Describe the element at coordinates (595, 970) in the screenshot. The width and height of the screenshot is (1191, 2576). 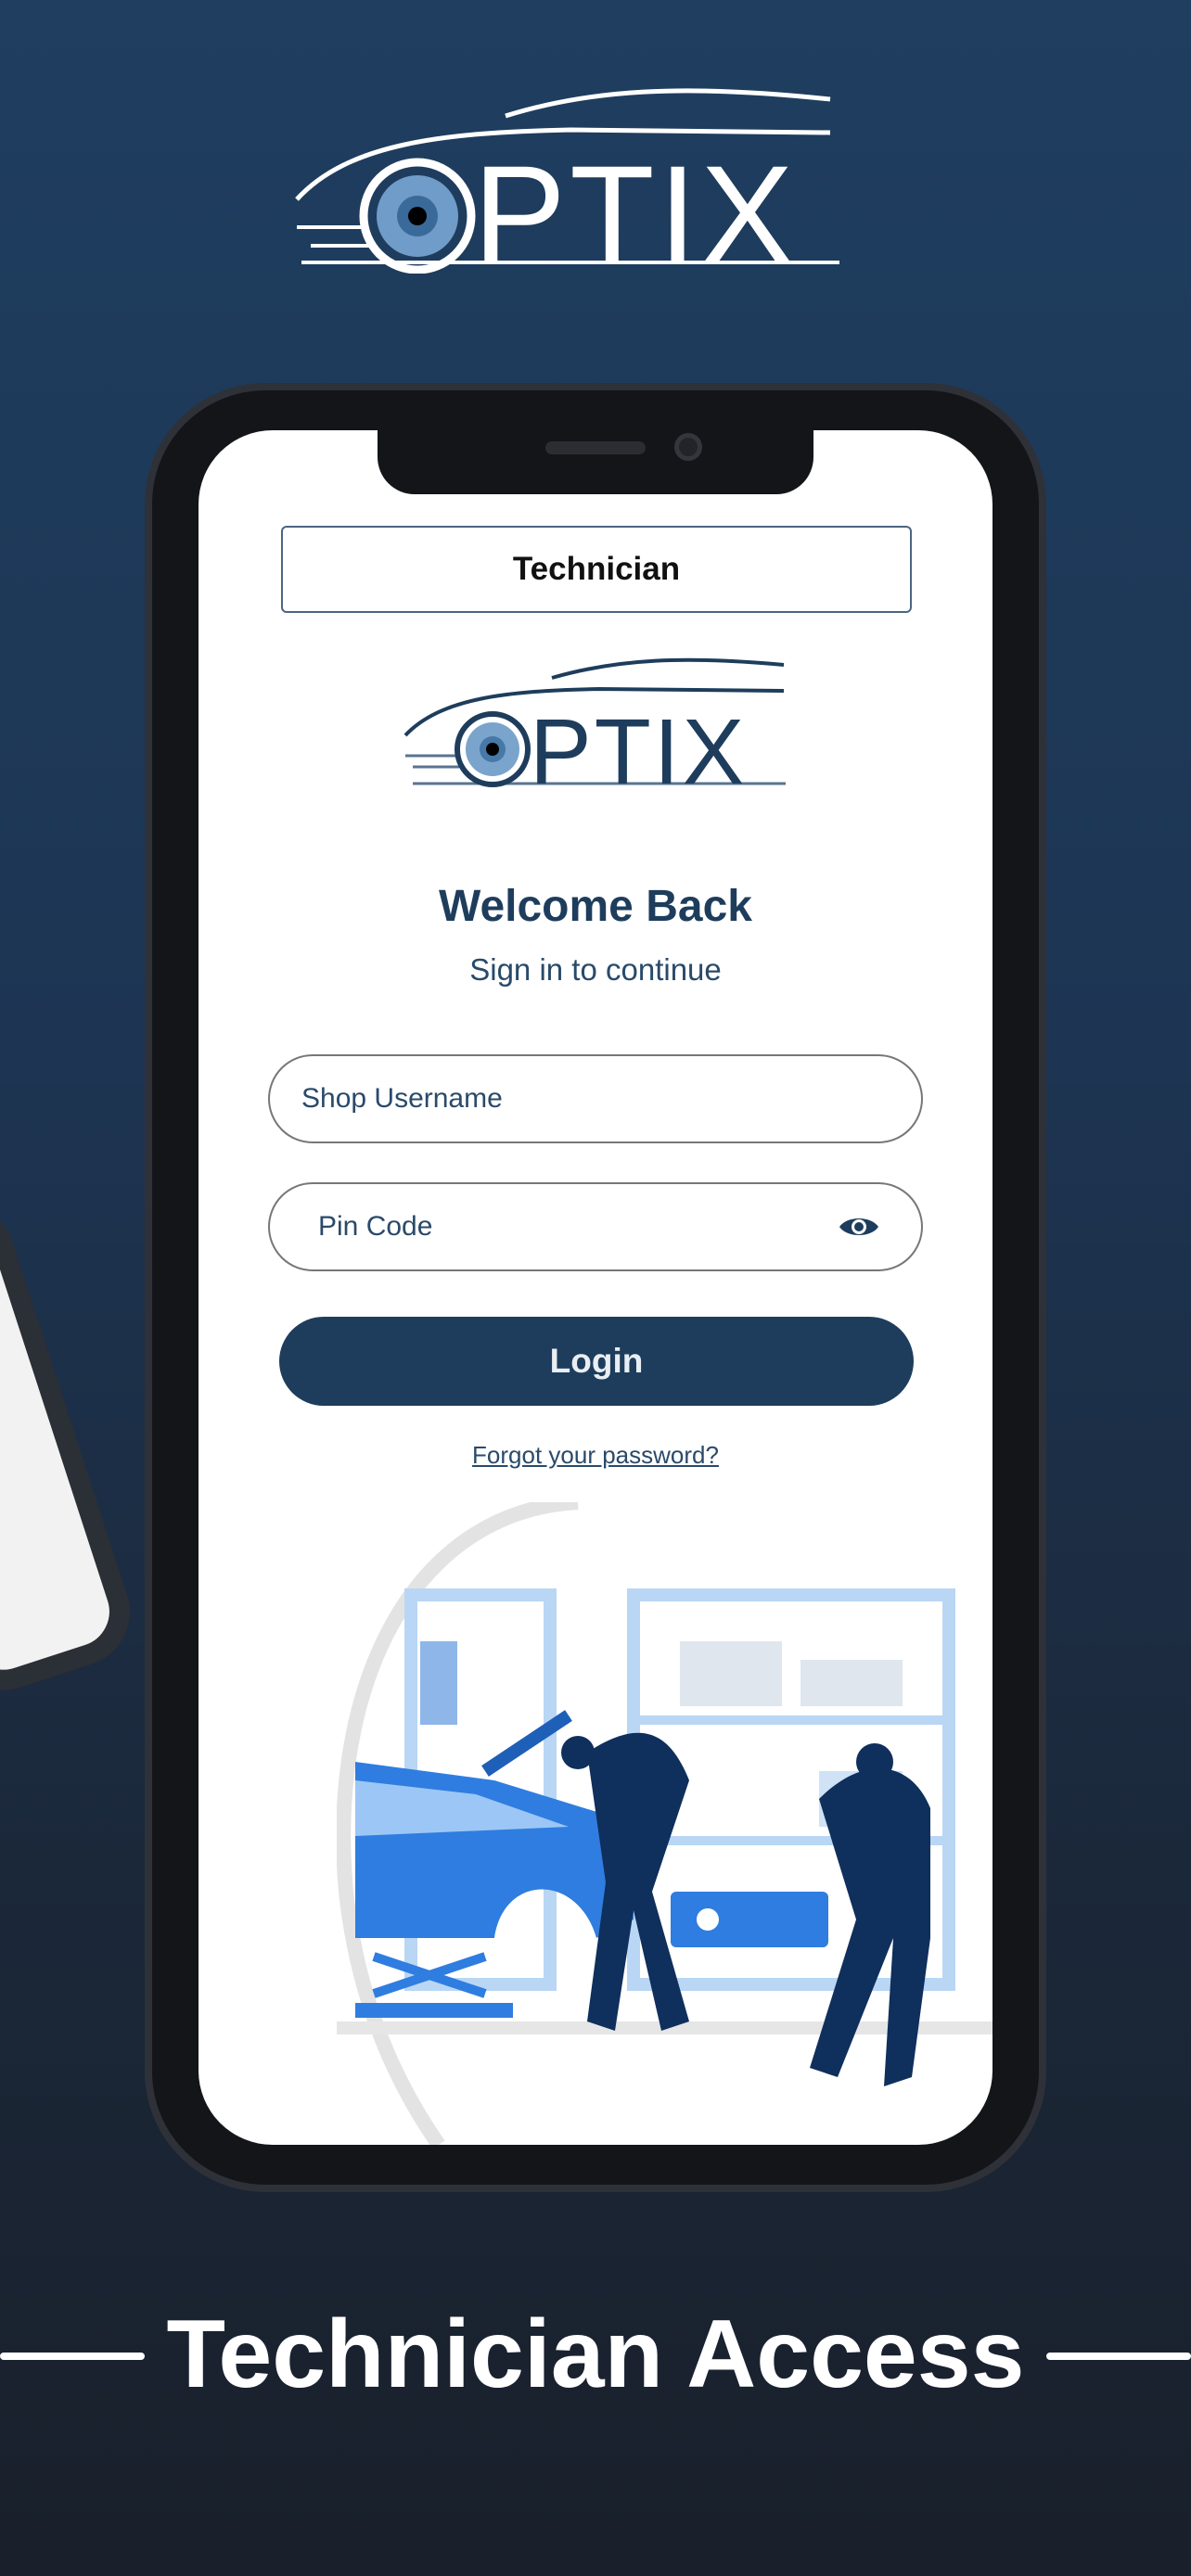
I see `welcome-subtitle: Sign in to continue` at that location.